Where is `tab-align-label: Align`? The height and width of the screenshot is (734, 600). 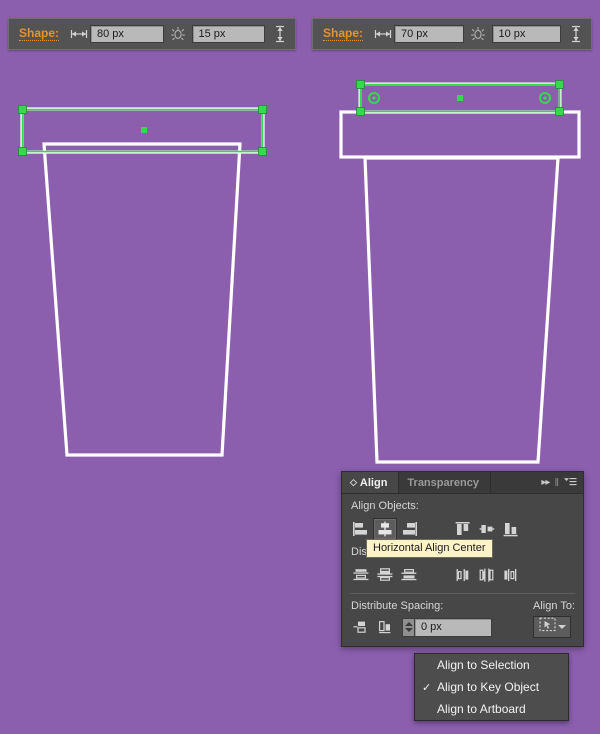
tab-align-label: Align is located at coordinates (373, 482).